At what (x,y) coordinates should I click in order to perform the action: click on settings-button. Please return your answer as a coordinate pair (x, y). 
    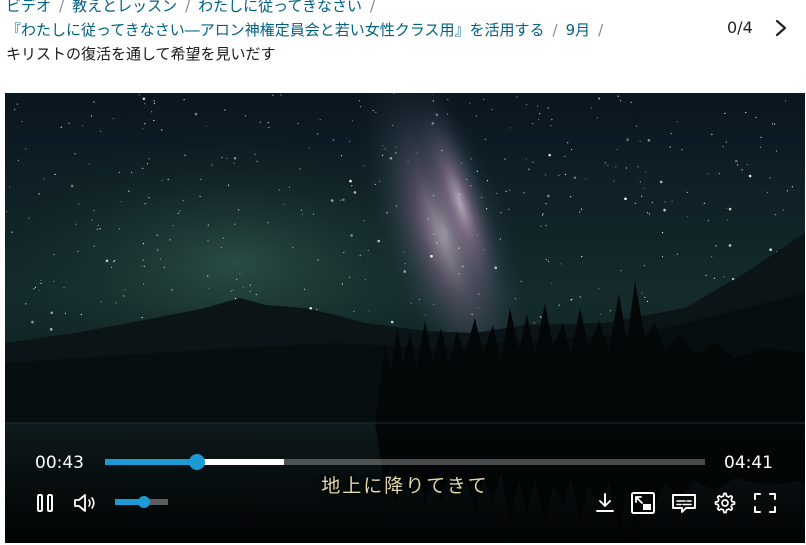
    Looking at the image, I should click on (725, 503).